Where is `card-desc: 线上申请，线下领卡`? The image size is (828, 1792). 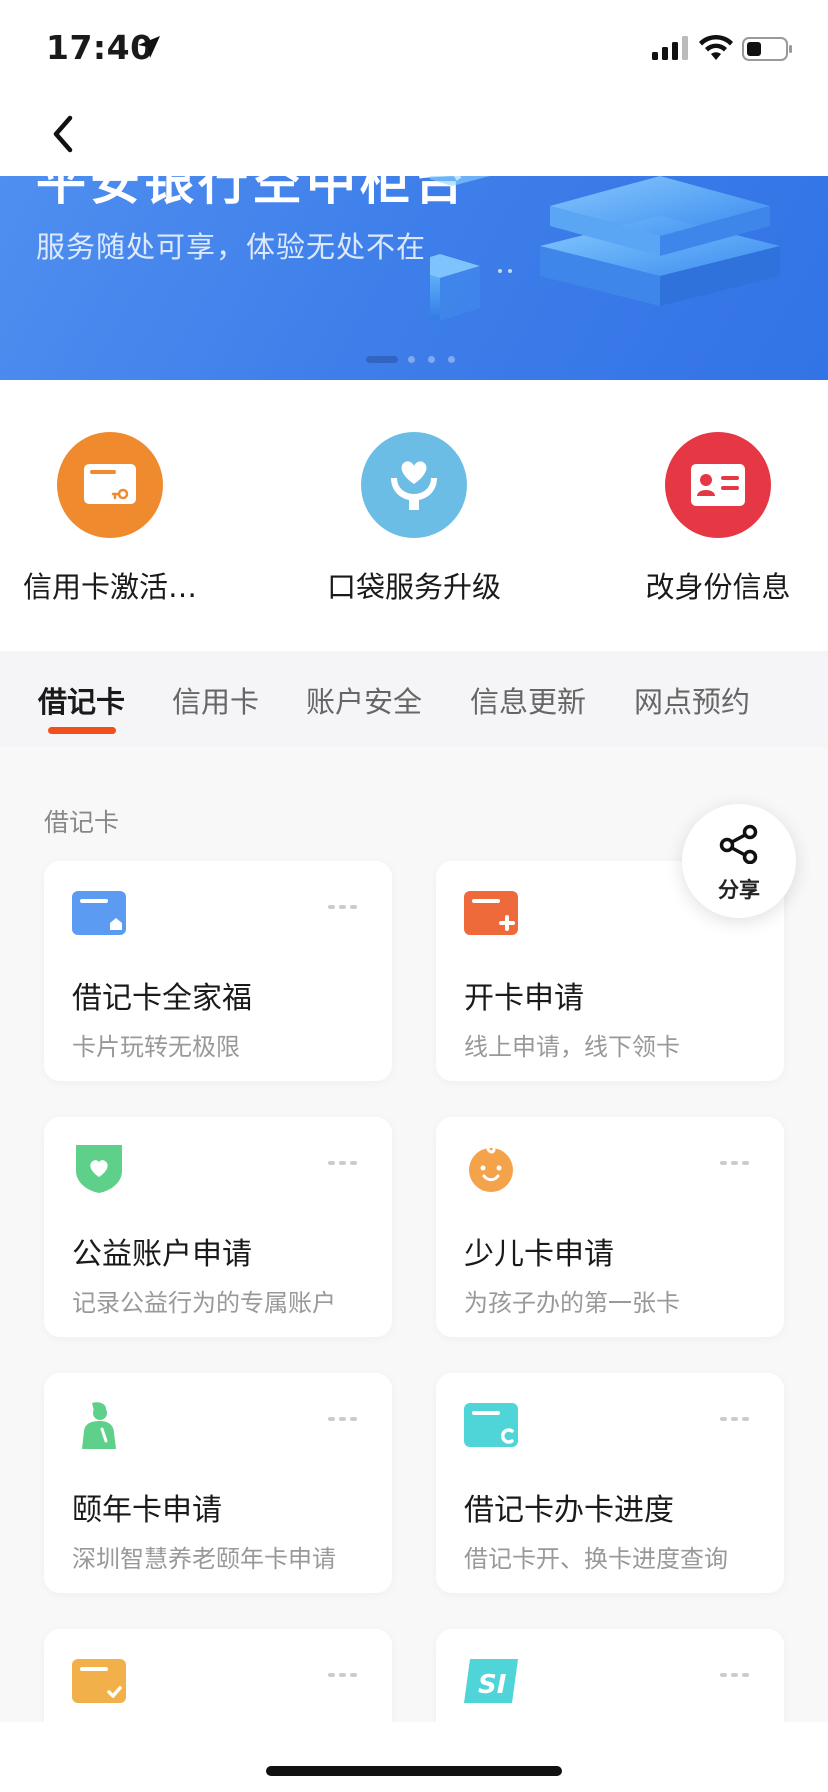 card-desc: 线上申请，线下领卡 is located at coordinates (572, 1047).